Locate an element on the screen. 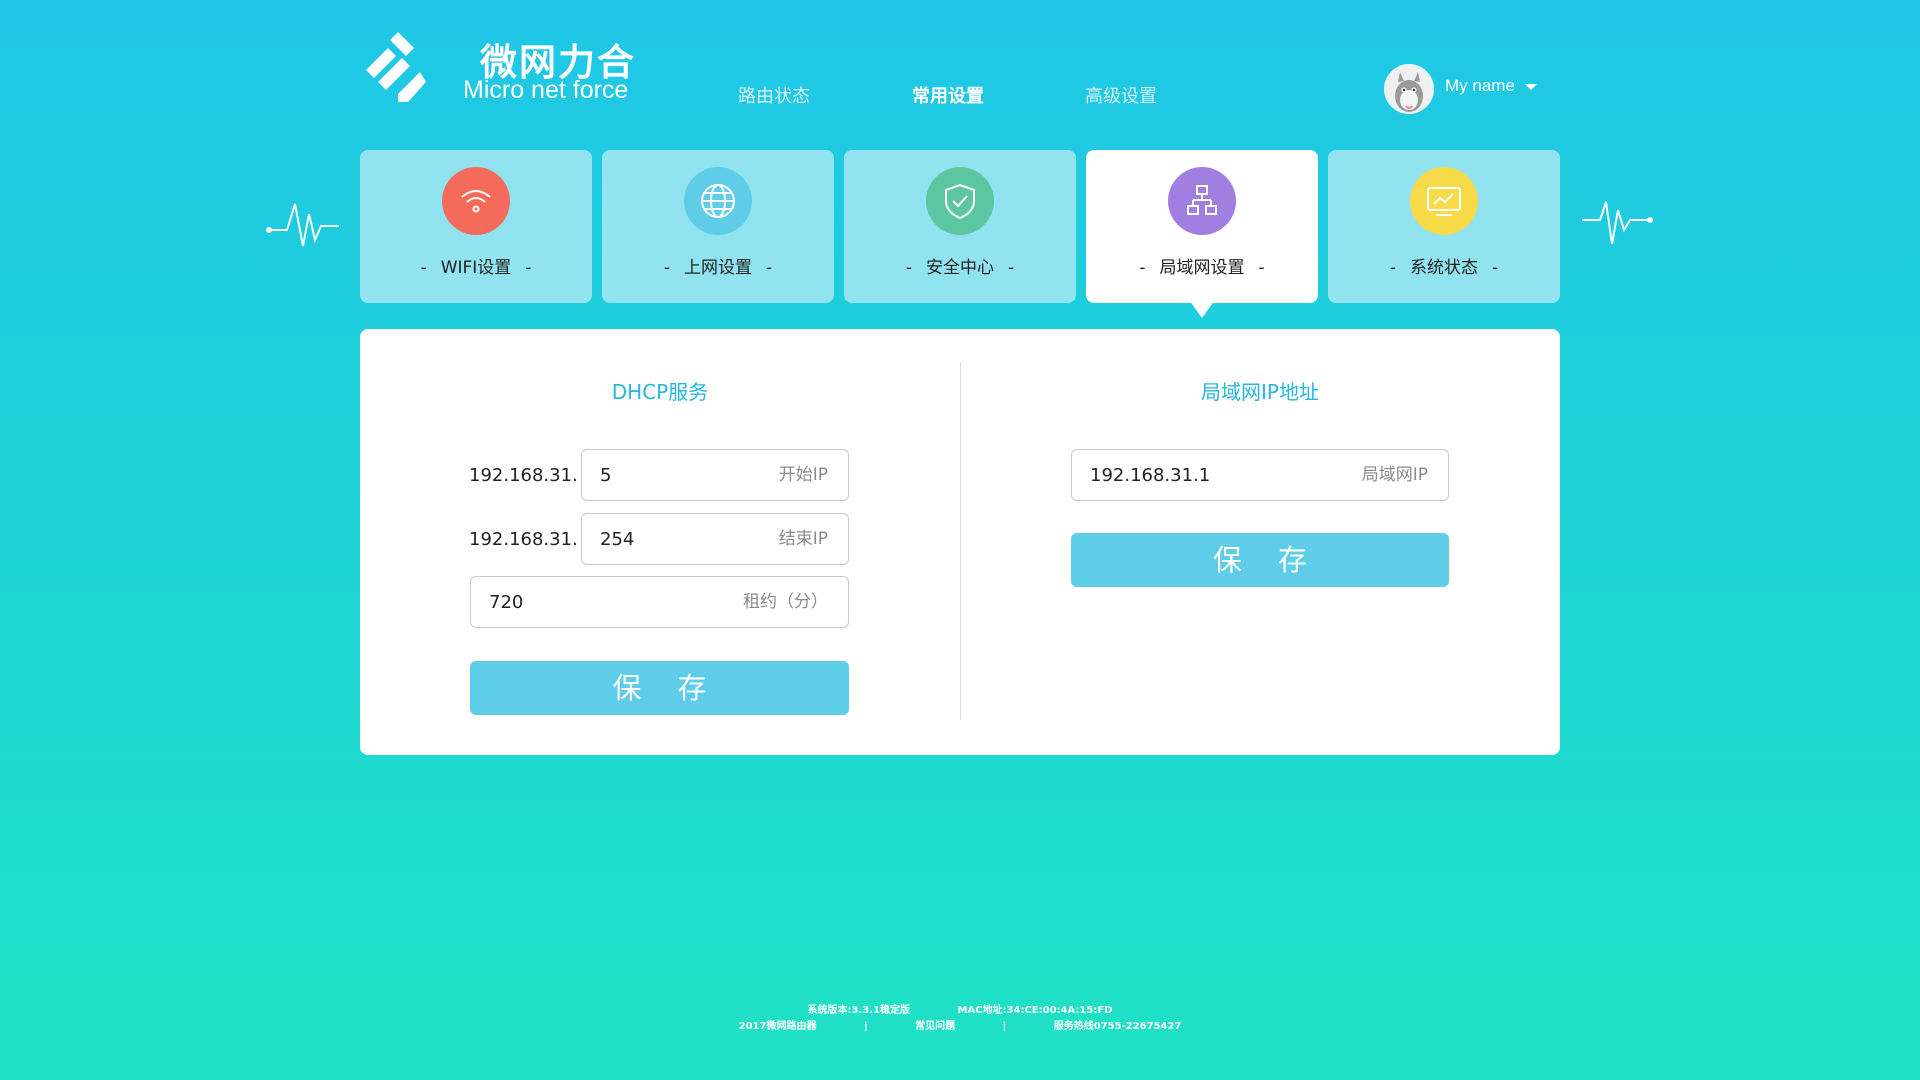 Image resolution: width=1920 pixels, height=1080 pixels. dhcp-lease-input is located at coordinates (602, 602).